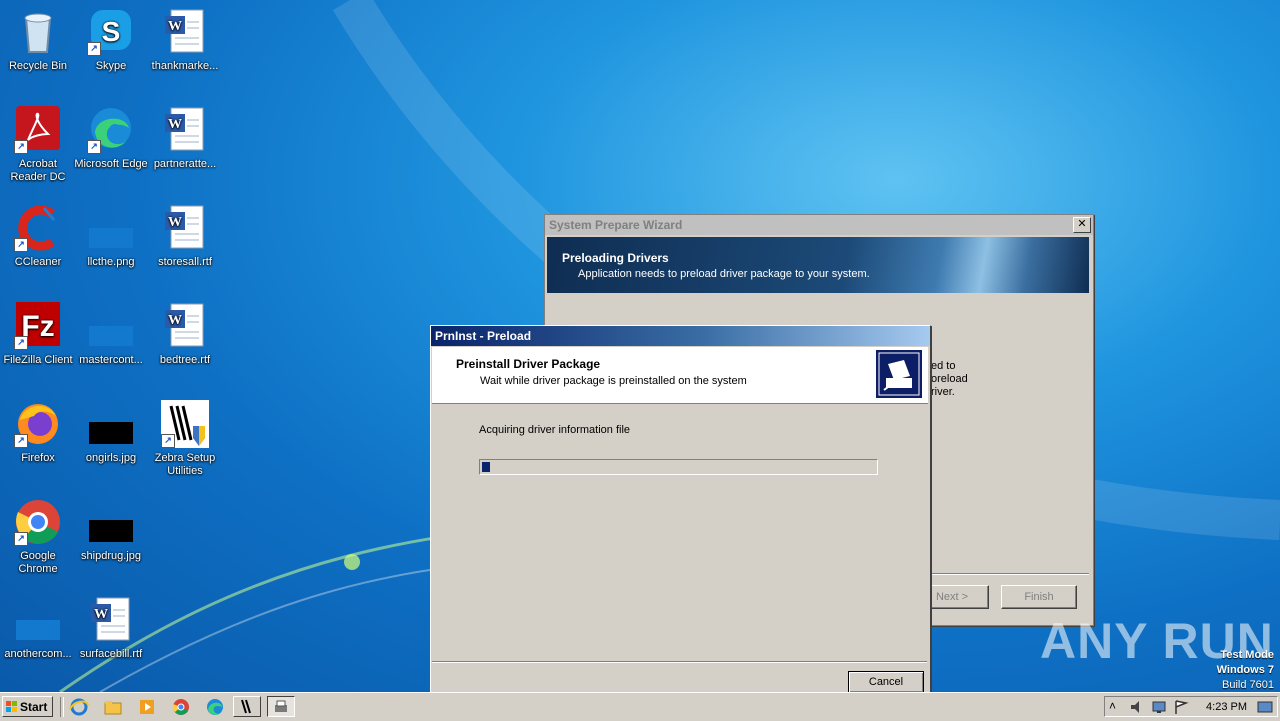  I want to click on desktop-icon-acrobat: ↗ Acrobat Reader DC, so click(38, 145).